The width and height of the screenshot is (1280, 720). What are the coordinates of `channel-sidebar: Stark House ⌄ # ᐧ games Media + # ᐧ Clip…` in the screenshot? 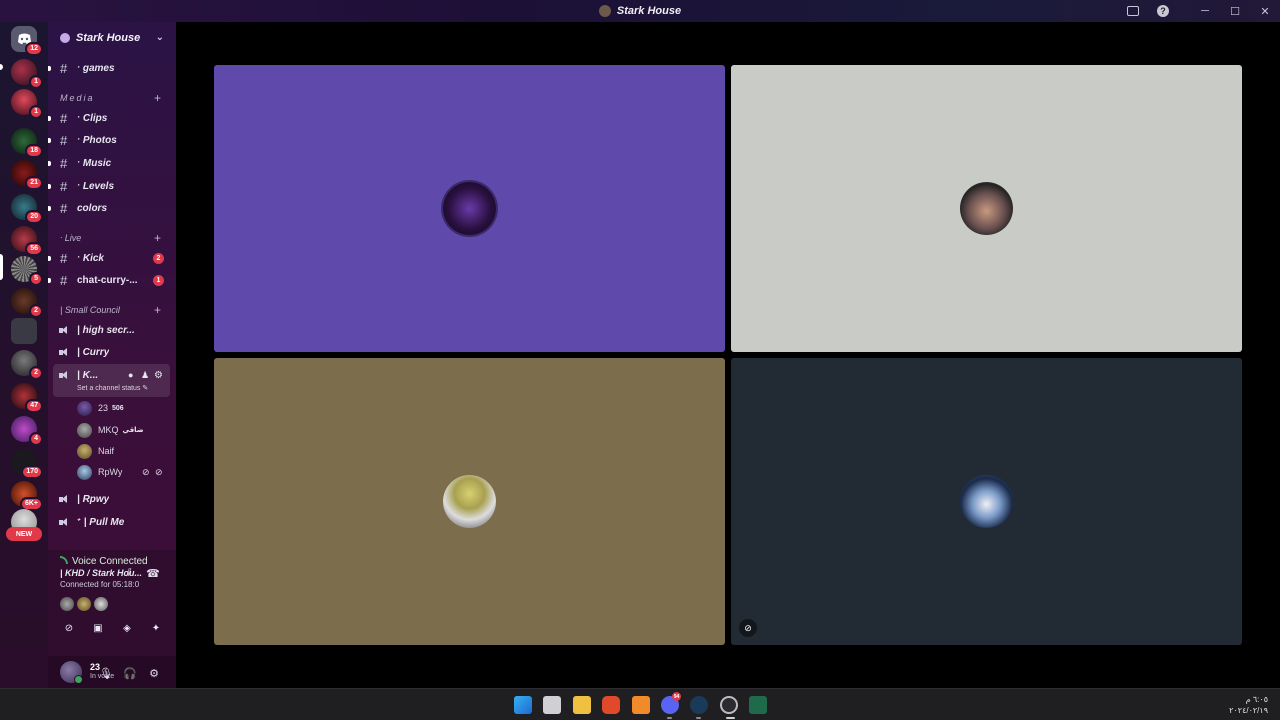 It's located at (112, 355).